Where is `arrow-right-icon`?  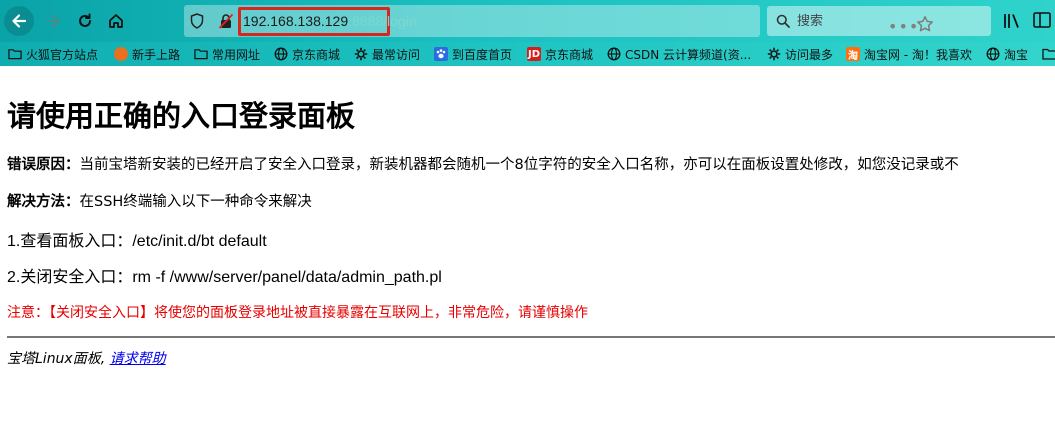
arrow-right-icon is located at coordinates (53, 21).